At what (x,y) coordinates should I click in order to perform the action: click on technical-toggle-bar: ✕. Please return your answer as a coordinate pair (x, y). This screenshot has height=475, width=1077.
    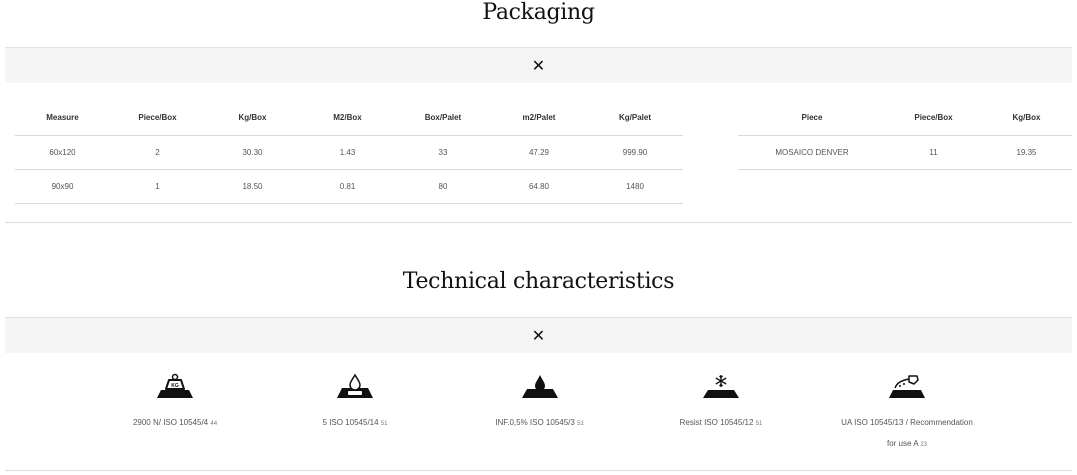
    Looking at the image, I should click on (538, 335).